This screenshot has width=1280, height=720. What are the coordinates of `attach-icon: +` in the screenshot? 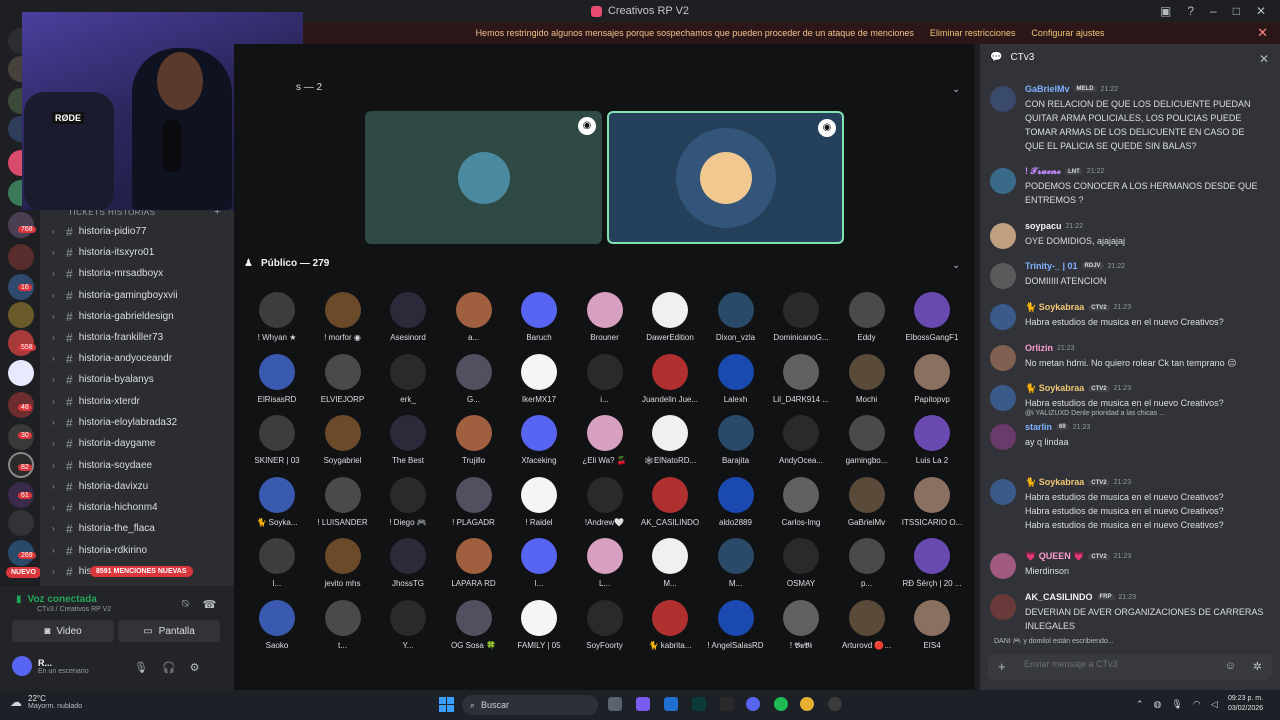 It's located at (1002, 666).